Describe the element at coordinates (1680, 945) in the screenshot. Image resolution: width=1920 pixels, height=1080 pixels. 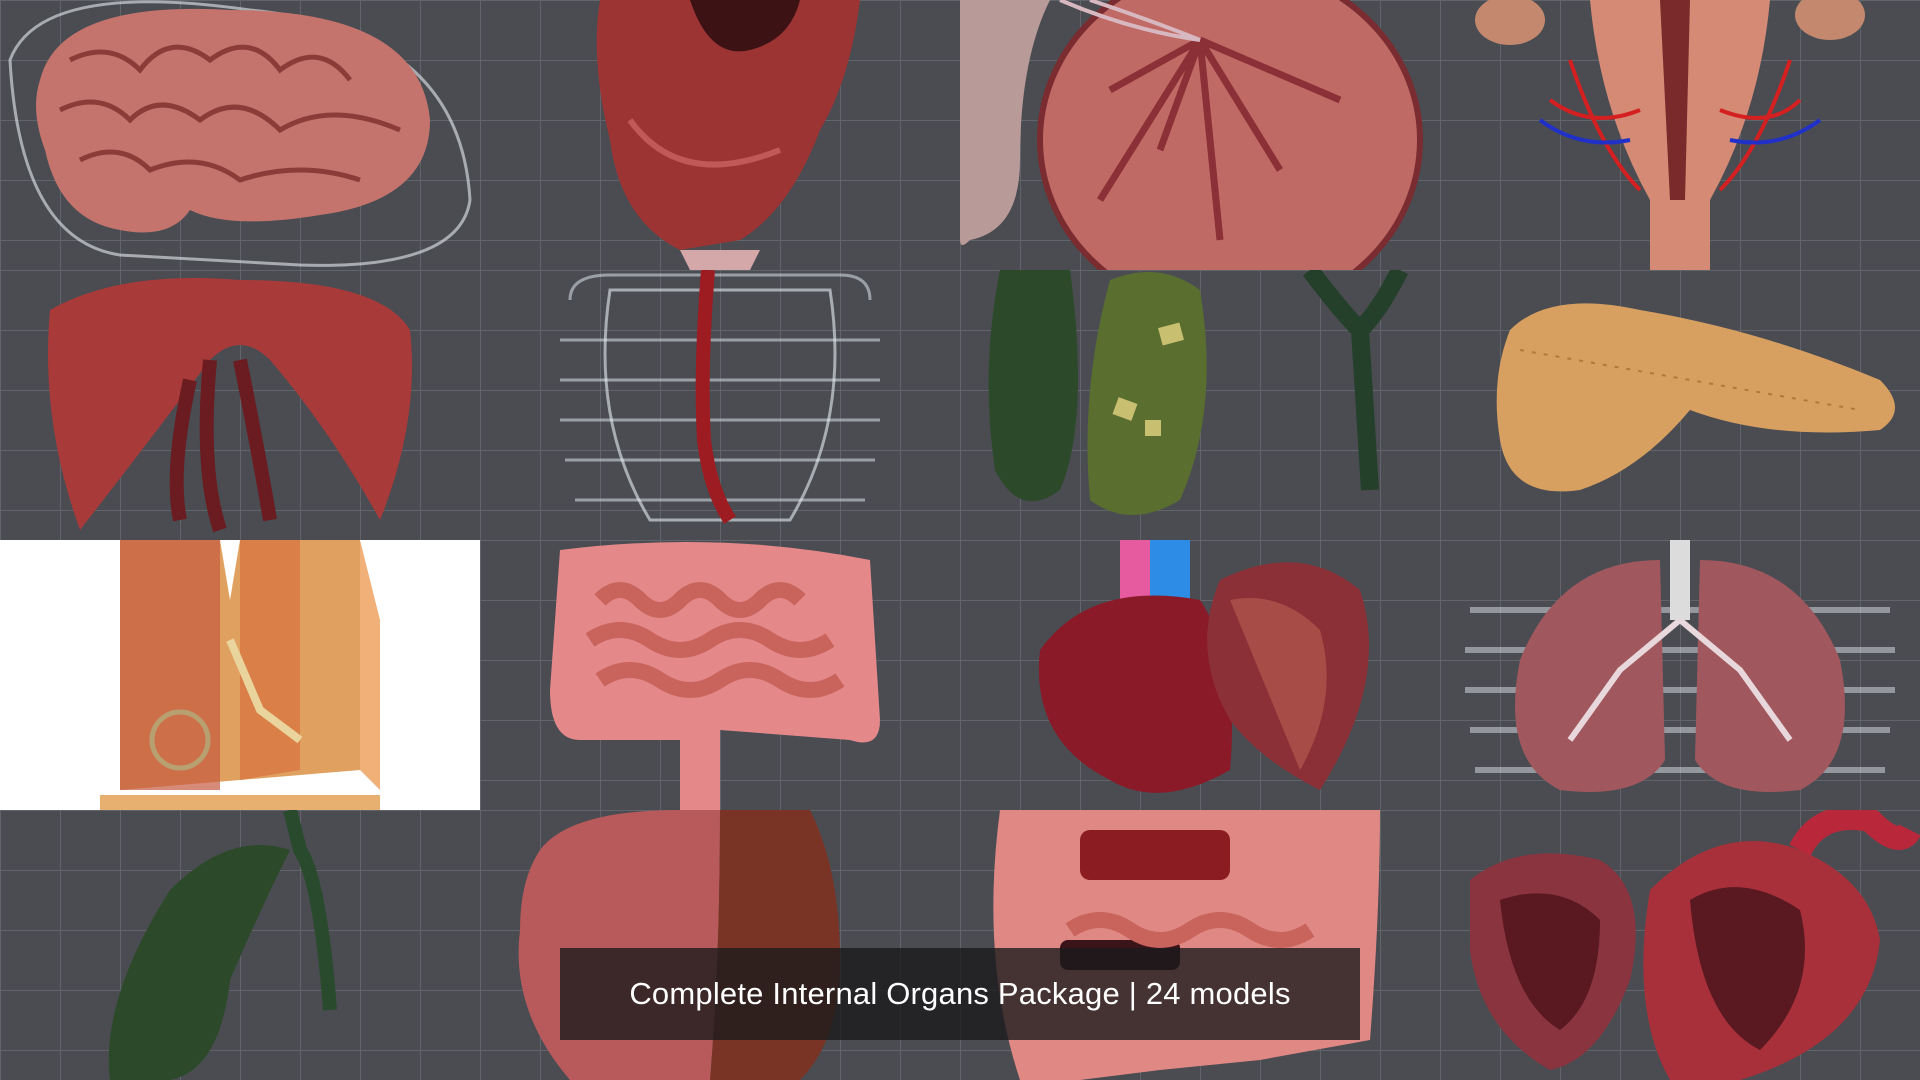
I see `heart-tile` at that location.